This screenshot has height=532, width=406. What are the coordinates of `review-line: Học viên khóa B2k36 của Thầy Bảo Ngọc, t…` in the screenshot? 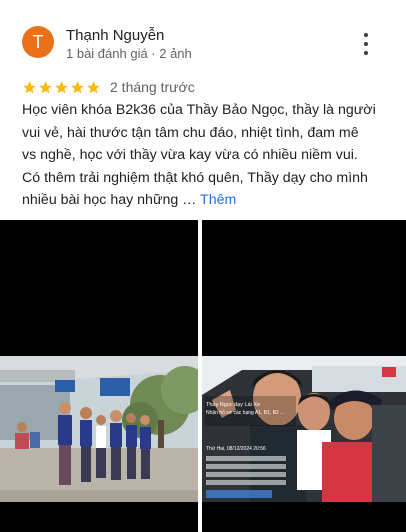 It's located at (199, 110).